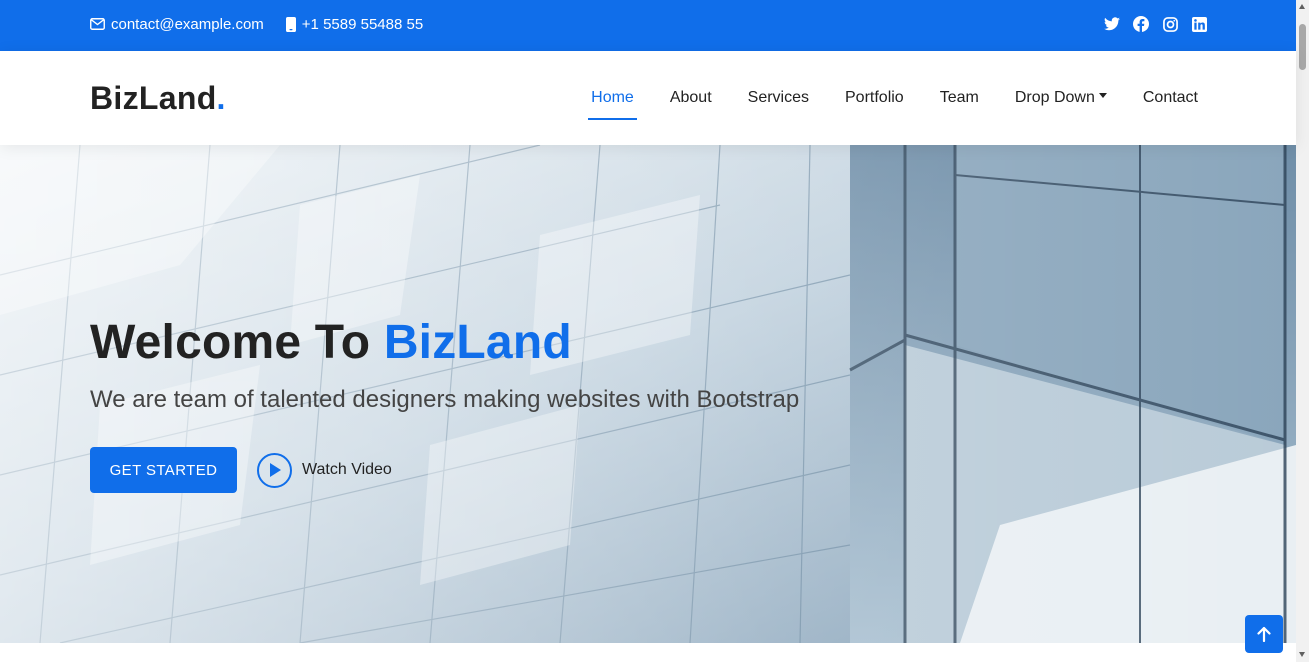 This screenshot has width=1309, height=662. Describe the element at coordinates (648, 25) in the screenshot. I see `top-bar: contact@example.com +1 5589 55488 55` at that location.